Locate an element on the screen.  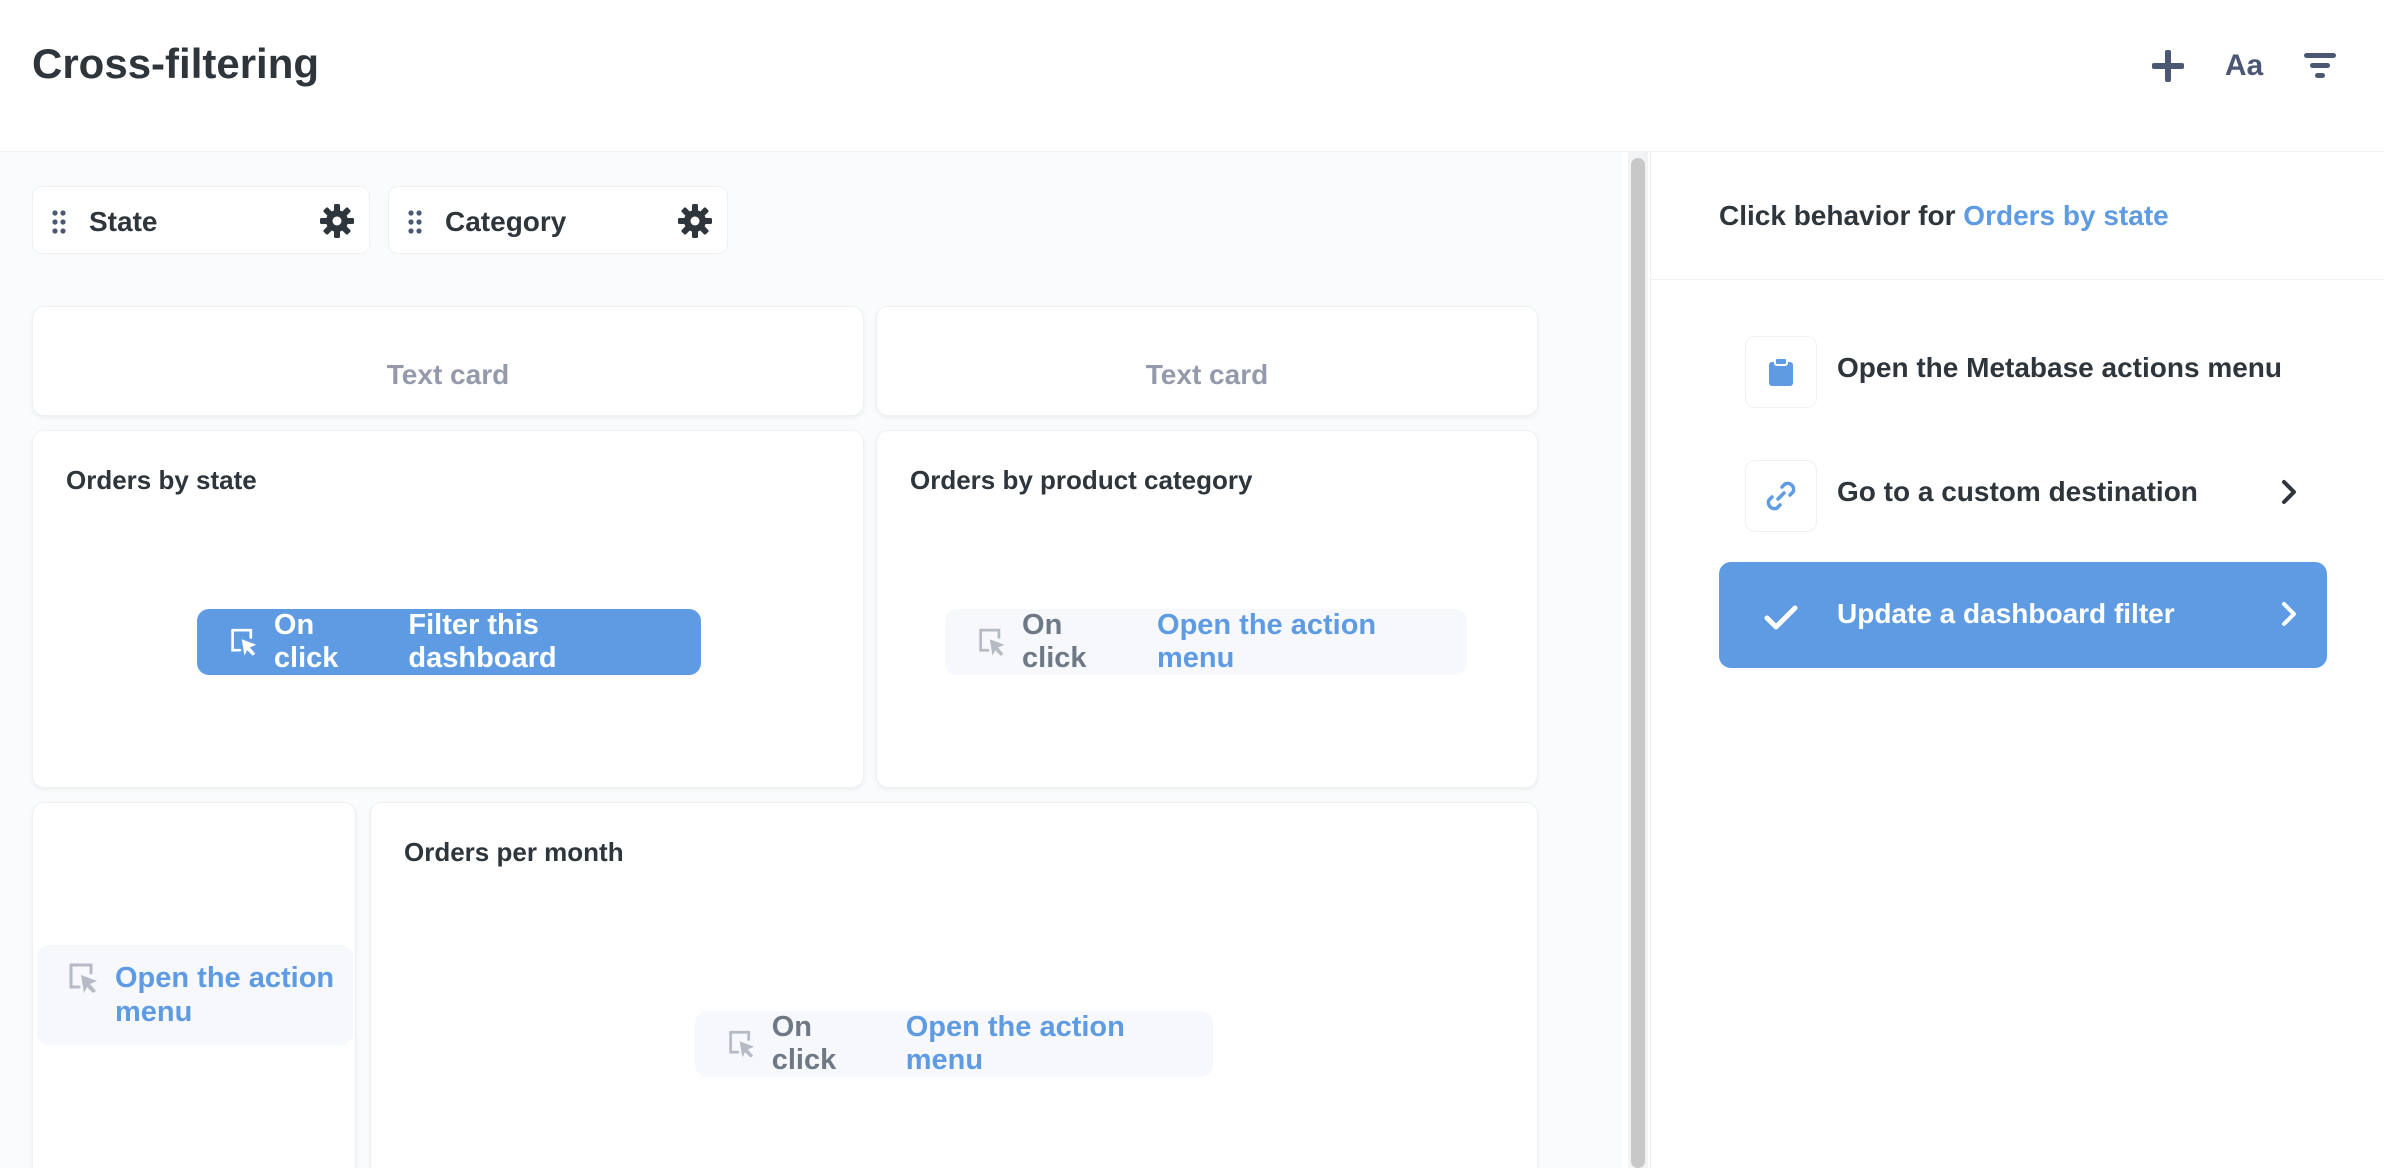
option-custom-destination: Go to a custom destination is located at coordinates (2023, 493).